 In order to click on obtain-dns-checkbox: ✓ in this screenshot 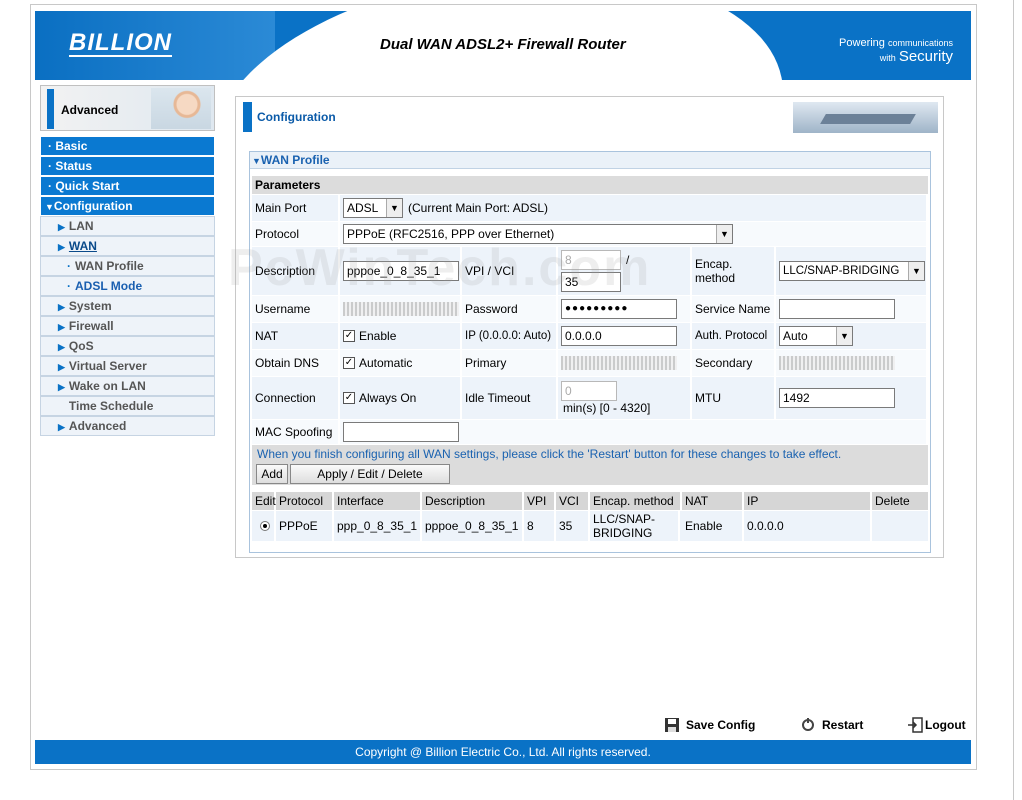, I will do `click(349, 363)`.